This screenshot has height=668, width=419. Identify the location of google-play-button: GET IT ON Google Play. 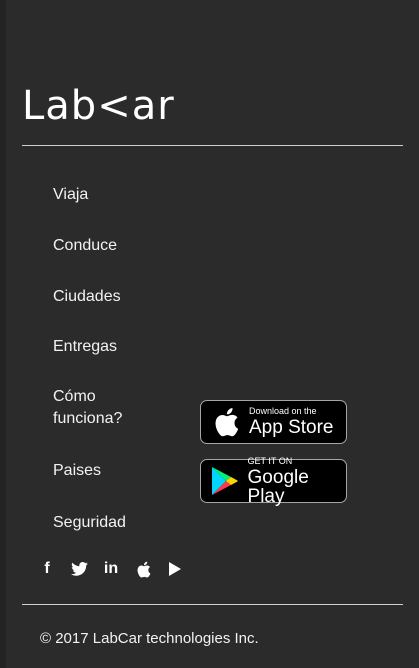
(273, 481).